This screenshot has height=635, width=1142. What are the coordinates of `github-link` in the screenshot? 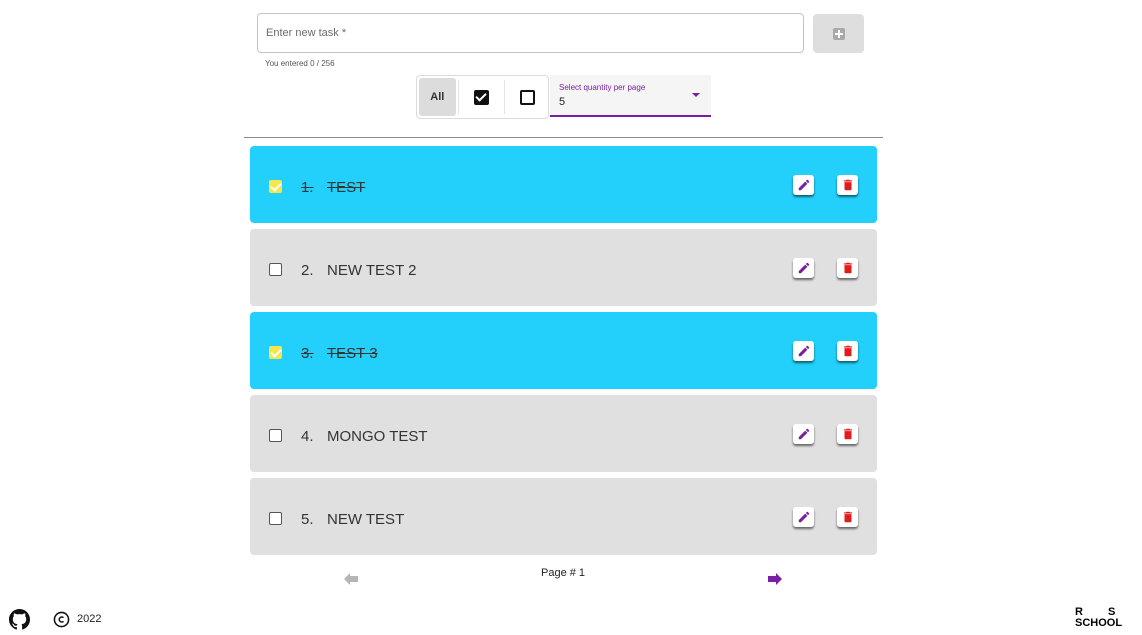 It's located at (19, 622).